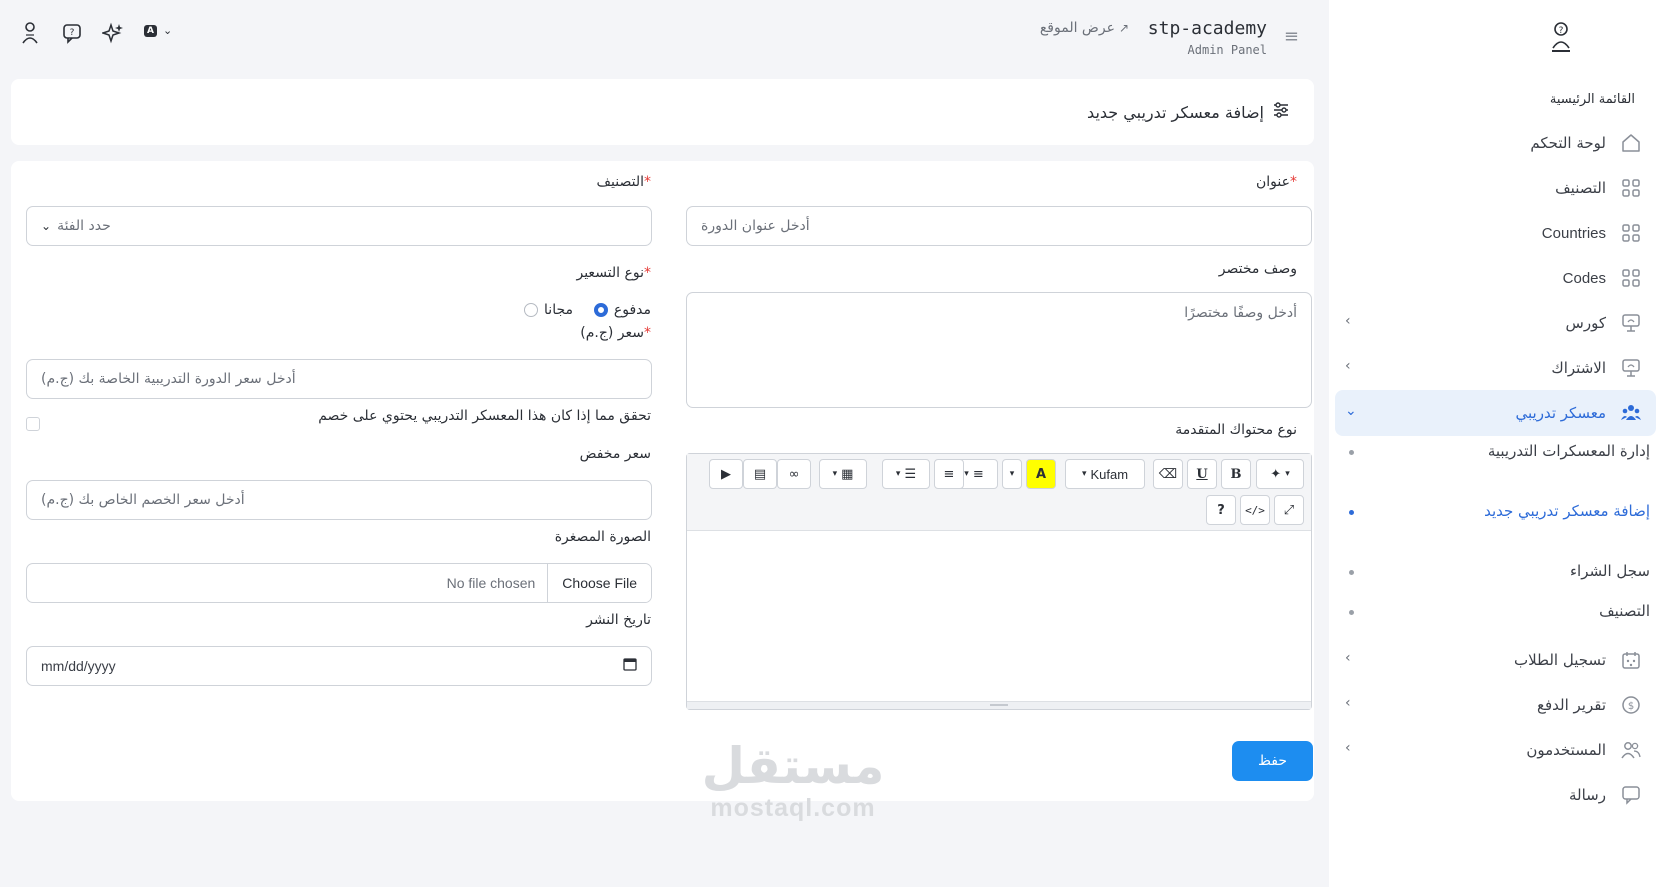 The height and width of the screenshot is (887, 1680). Describe the element at coordinates (760, 474) in the screenshot. I see `insert-image-button: ▤` at that location.